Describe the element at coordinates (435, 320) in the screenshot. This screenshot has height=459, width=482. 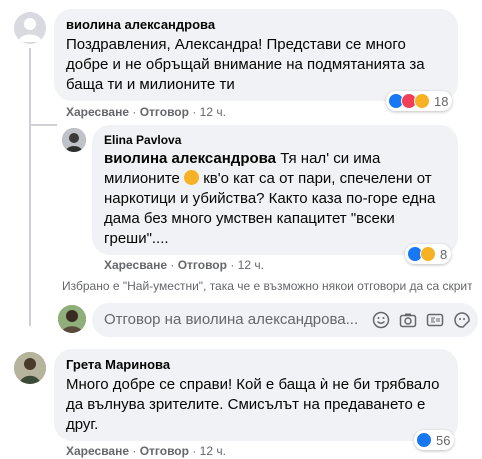
I see `gif-icon` at that location.